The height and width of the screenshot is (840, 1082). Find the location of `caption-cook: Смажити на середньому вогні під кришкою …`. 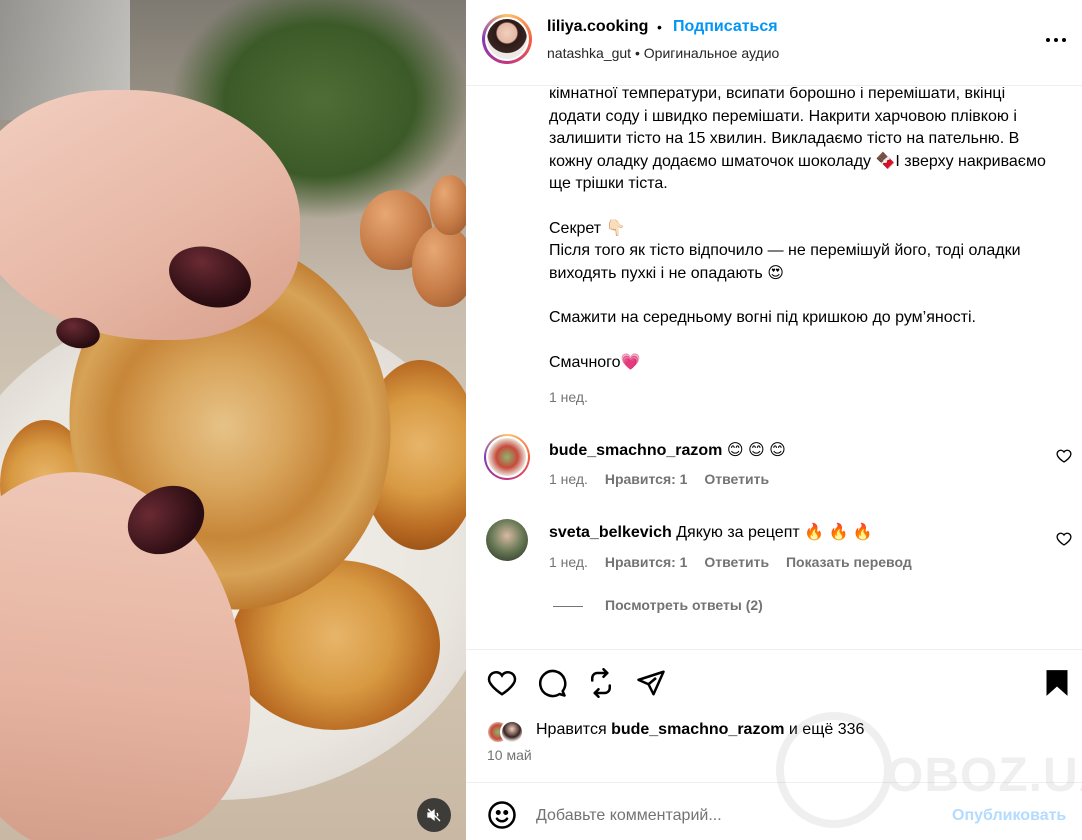

caption-cook: Смажити на середньому вогні під кришкою … is located at coordinates (762, 317).